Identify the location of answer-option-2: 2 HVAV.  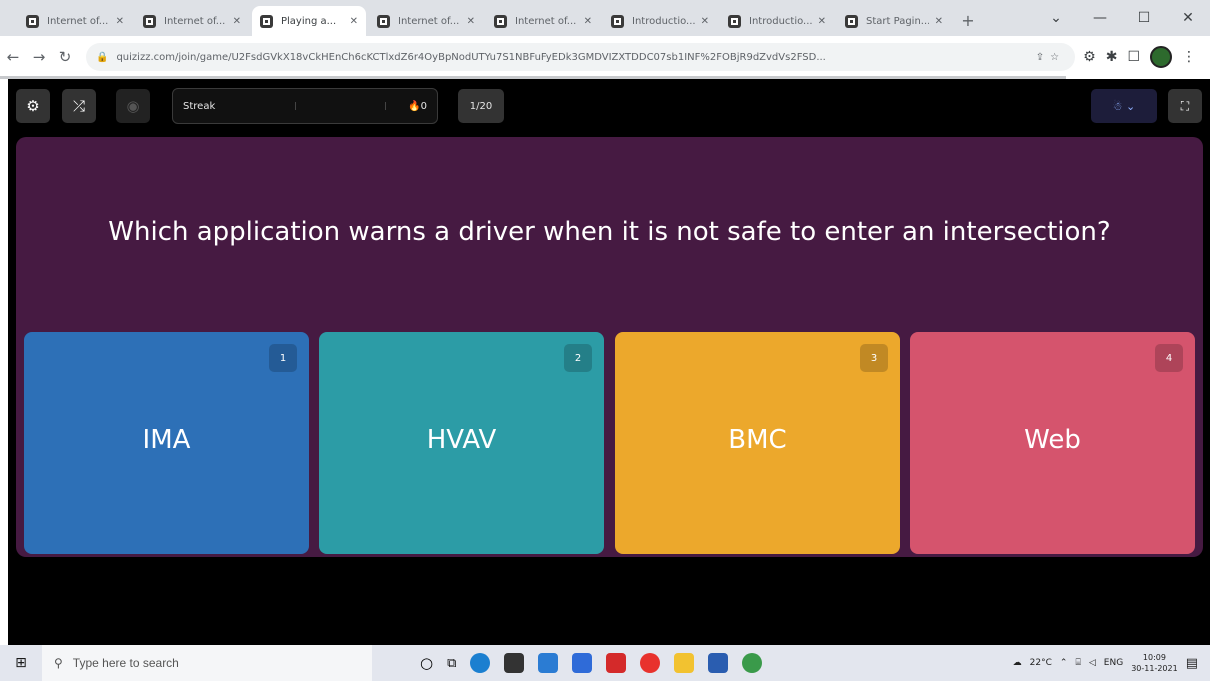
(461, 443).